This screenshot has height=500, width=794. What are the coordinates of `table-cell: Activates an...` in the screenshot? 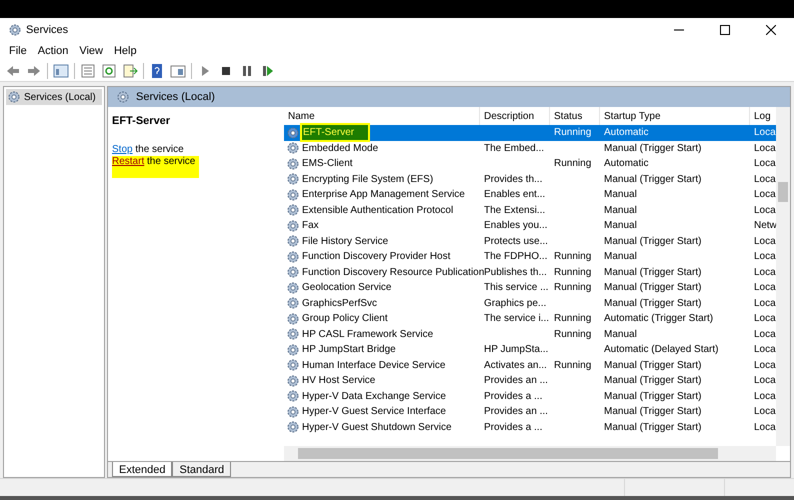 It's located at (515, 365).